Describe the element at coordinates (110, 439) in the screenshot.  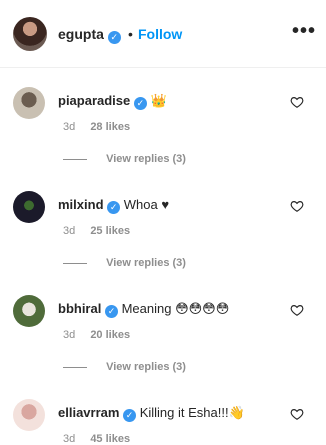
I see `comment-likes: 45 likes` at that location.